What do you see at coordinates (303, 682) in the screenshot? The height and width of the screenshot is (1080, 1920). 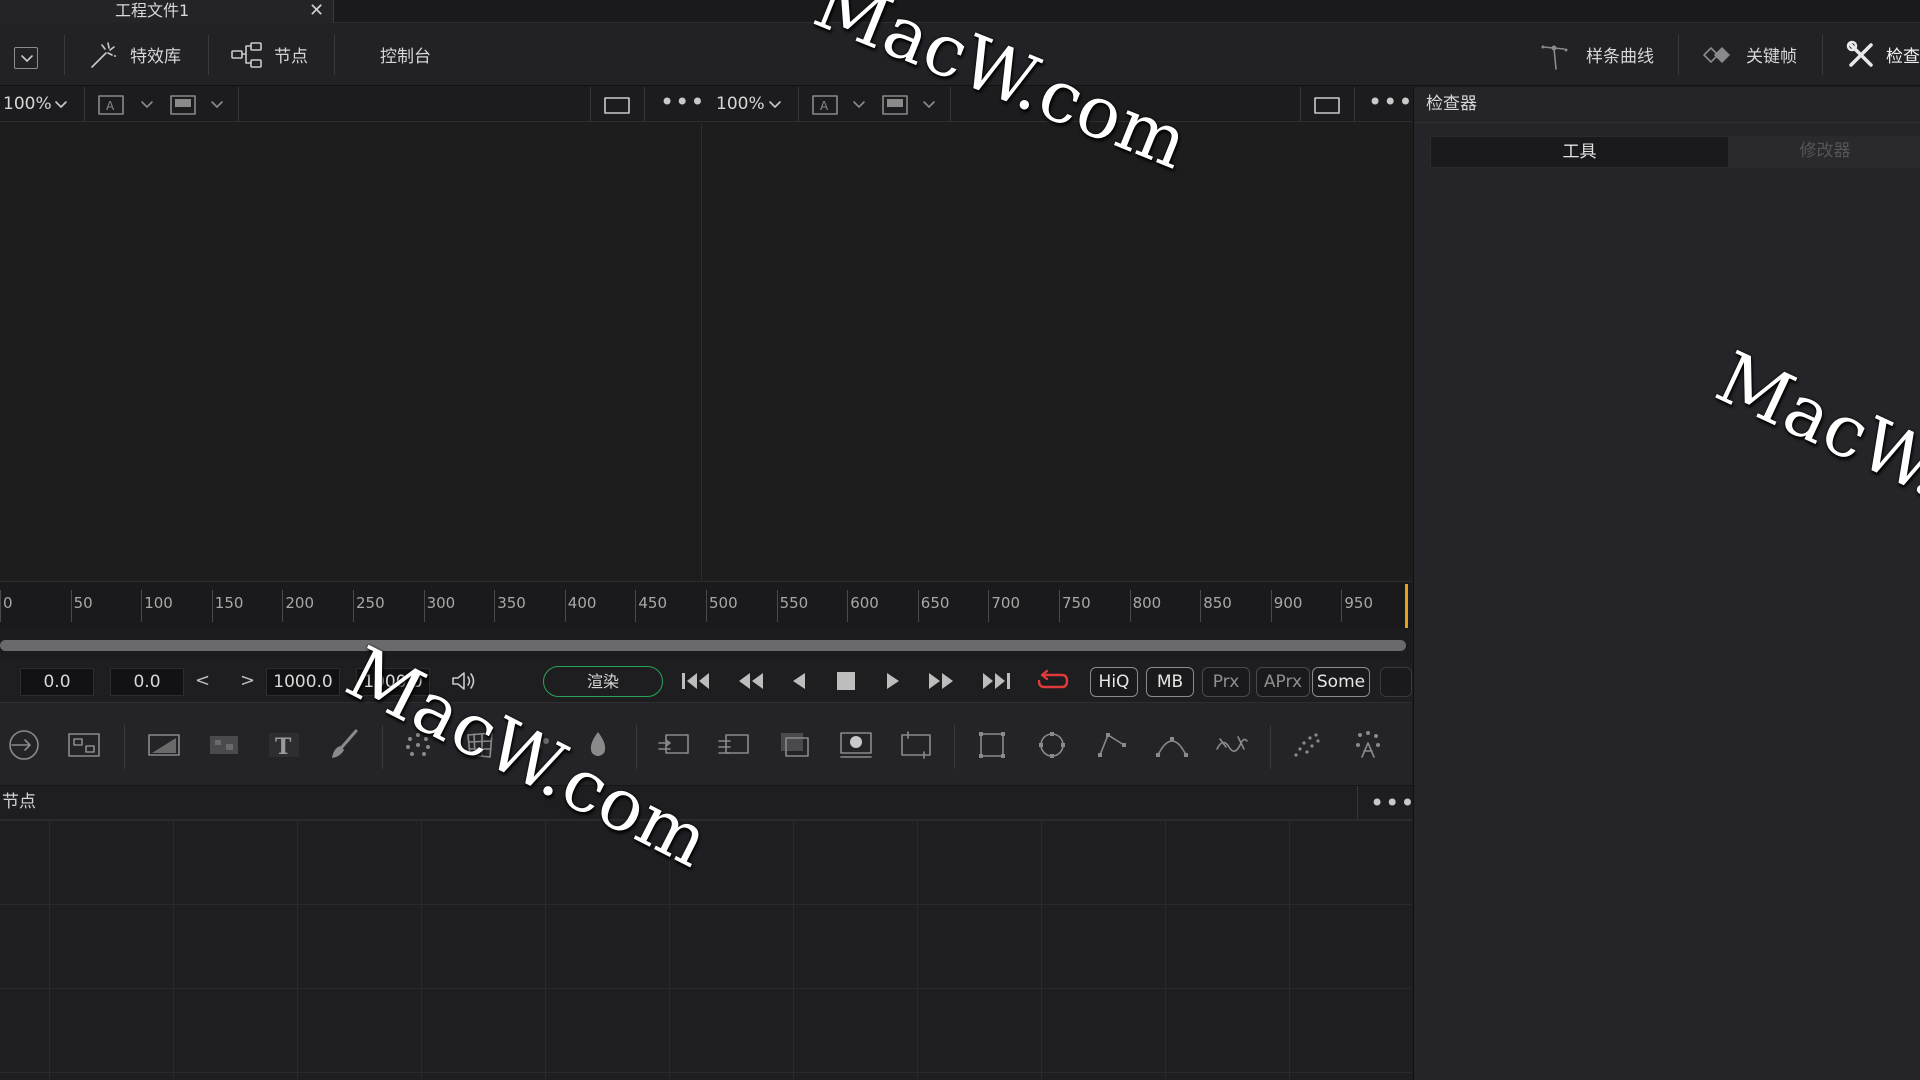 I see `render-end-field: 1000.0` at bounding box center [303, 682].